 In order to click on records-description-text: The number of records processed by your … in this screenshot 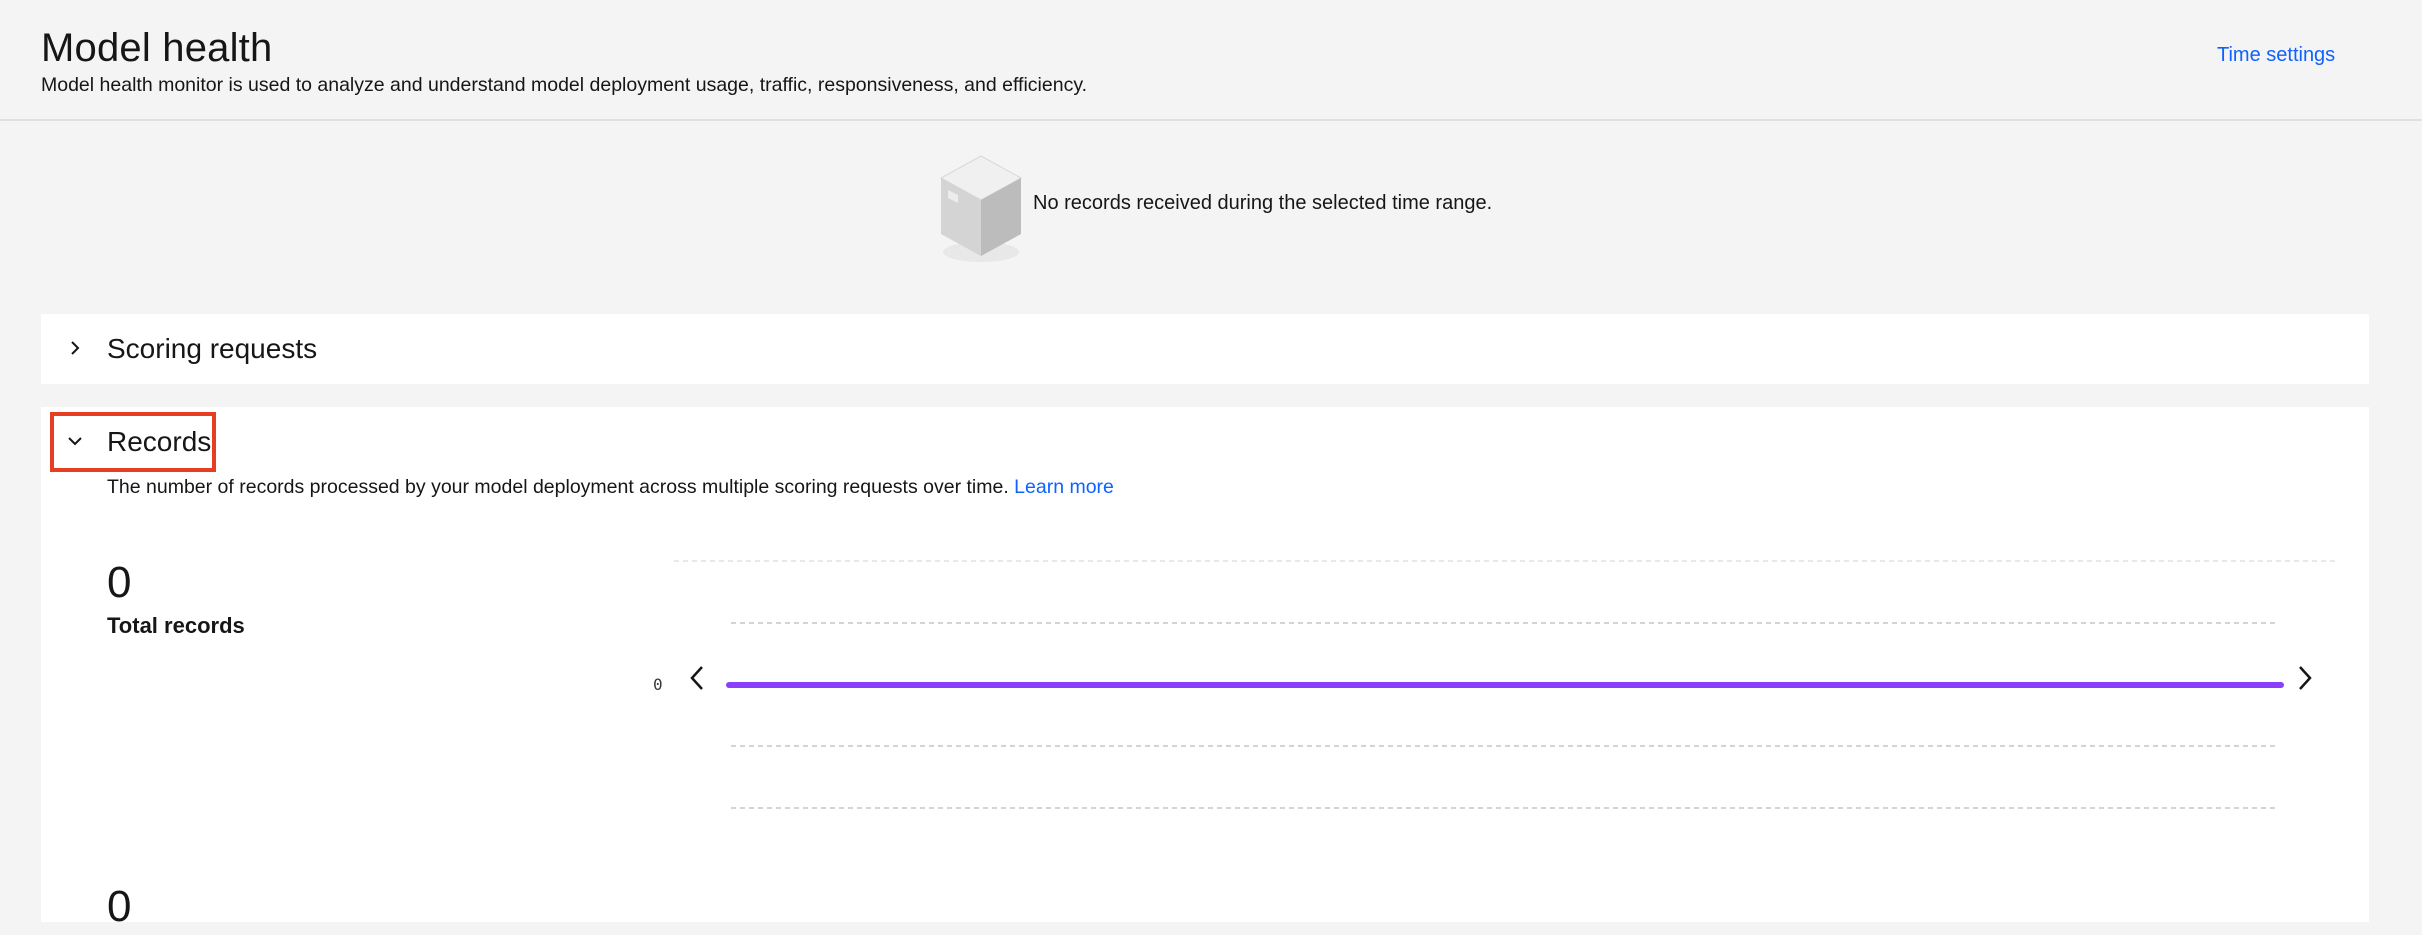, I will do `click(558, 487)`.